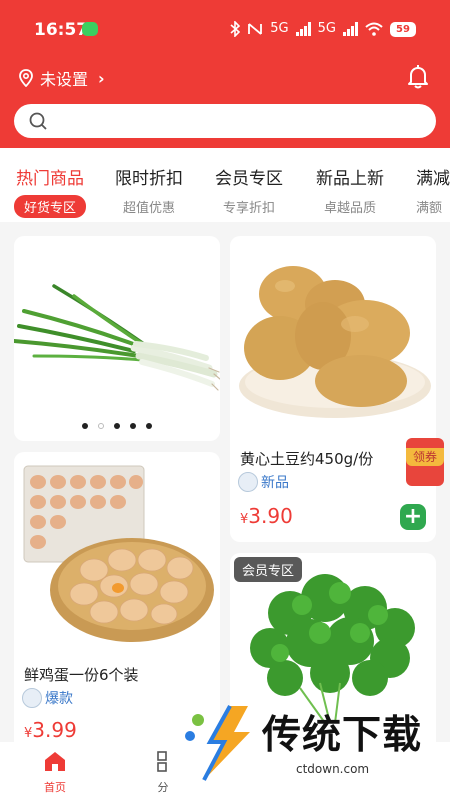 The width and height of the screenshot is (450, 800). Describe the element at coordinates (61, 30) in the screenshot. I see `status-time: 16:57` at that location.